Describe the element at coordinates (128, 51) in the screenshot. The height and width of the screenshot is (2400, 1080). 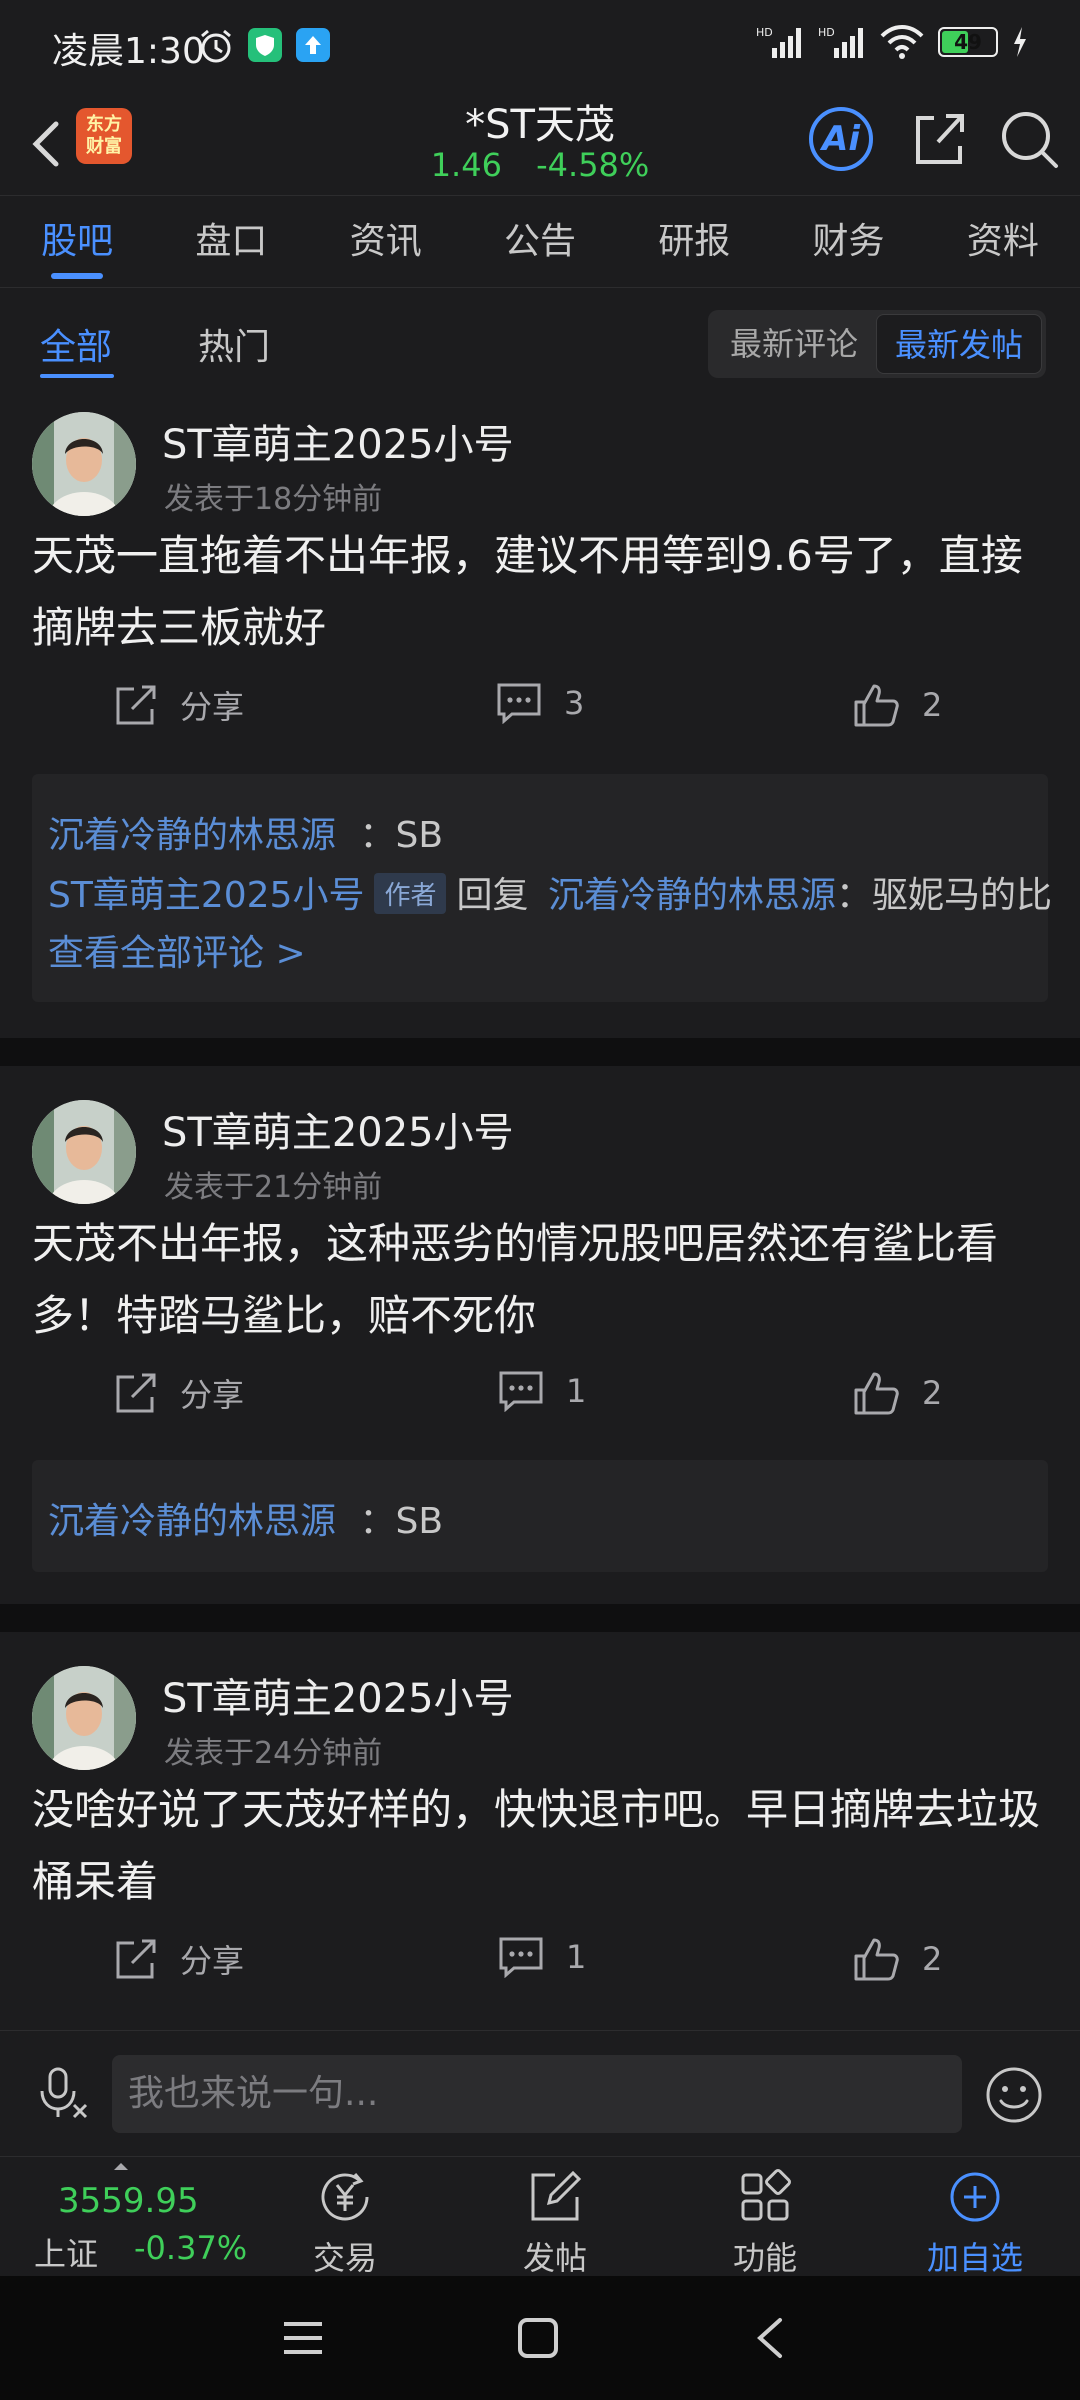
I see `status-time: 凌晨1:30` at that location.